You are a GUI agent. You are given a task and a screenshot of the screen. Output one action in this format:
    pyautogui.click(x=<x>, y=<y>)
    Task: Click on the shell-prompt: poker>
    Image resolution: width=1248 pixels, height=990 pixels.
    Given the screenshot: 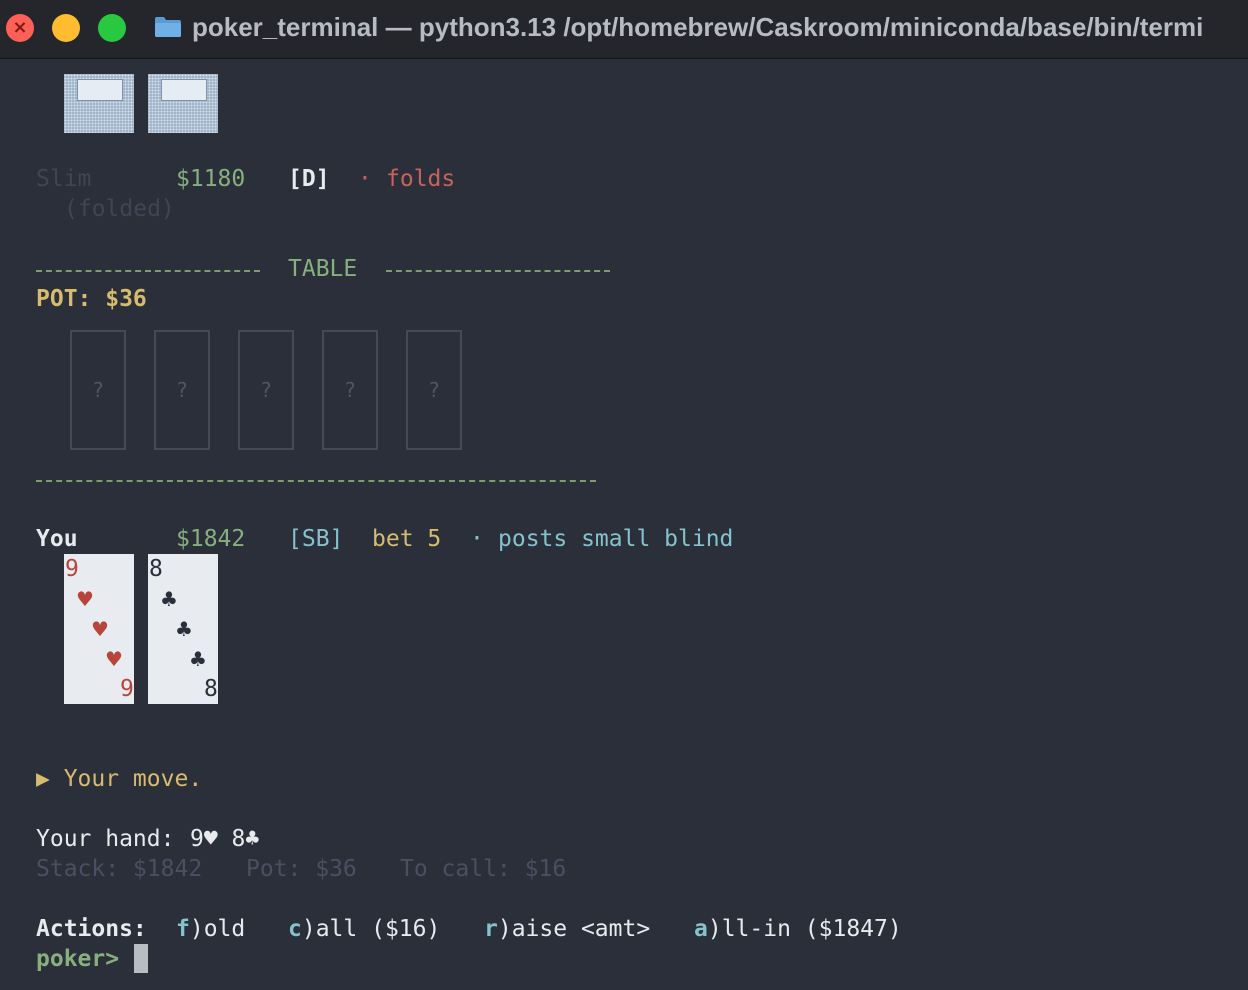 What is the action you would take?
    pyautogui.click(x=78, y=959)
    